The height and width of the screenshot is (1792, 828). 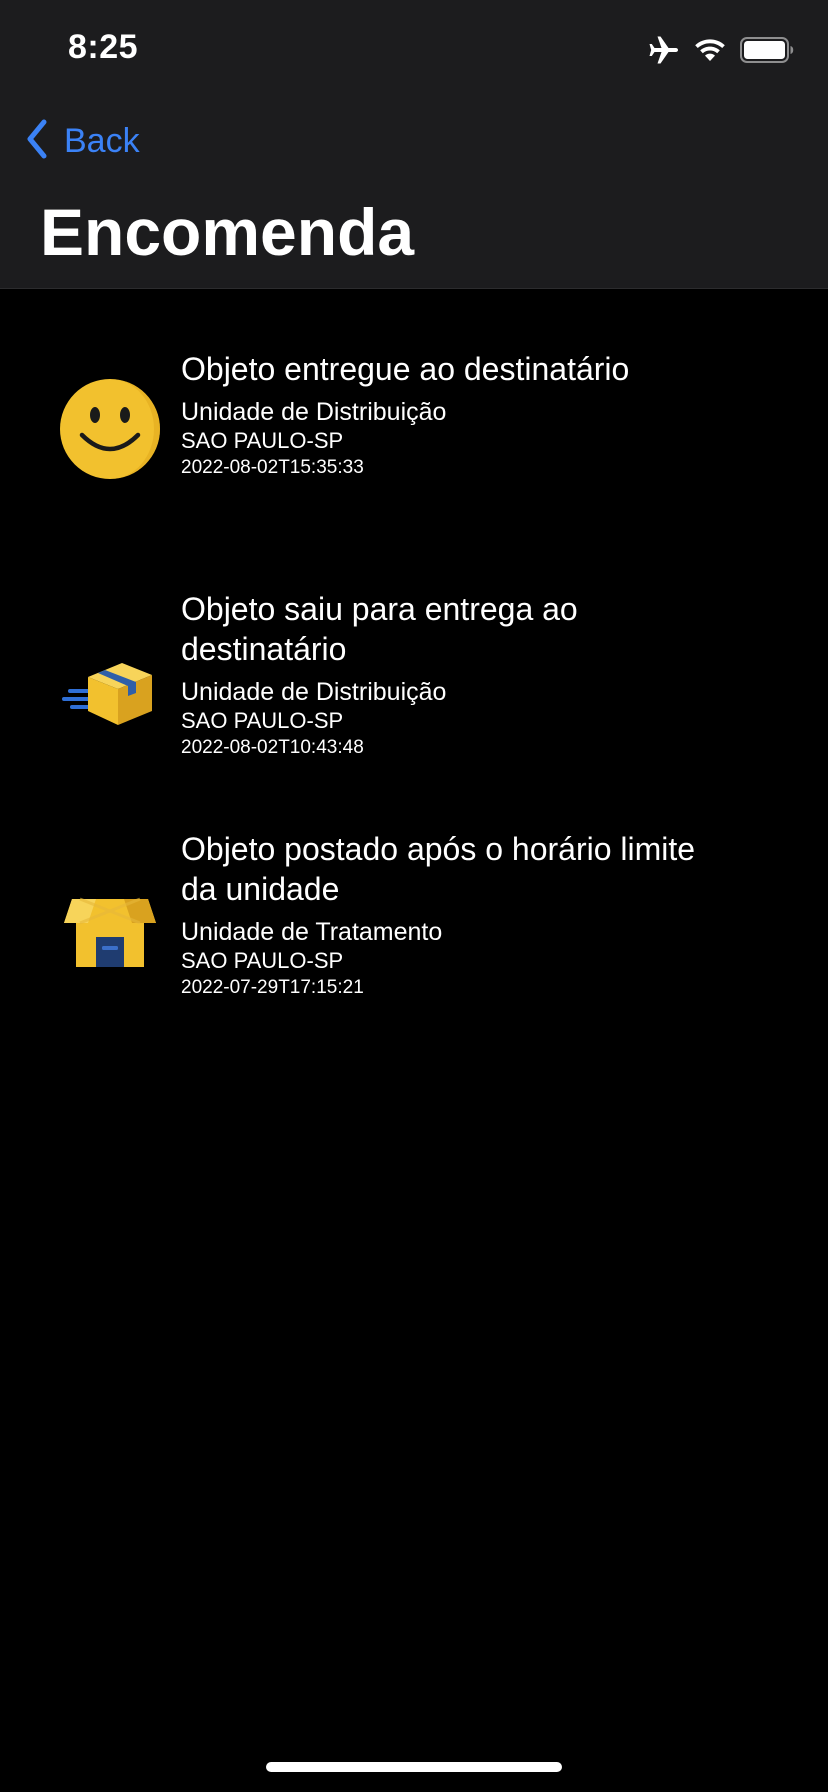 I want to click on home-indicator, so click(x=414, y=1767).